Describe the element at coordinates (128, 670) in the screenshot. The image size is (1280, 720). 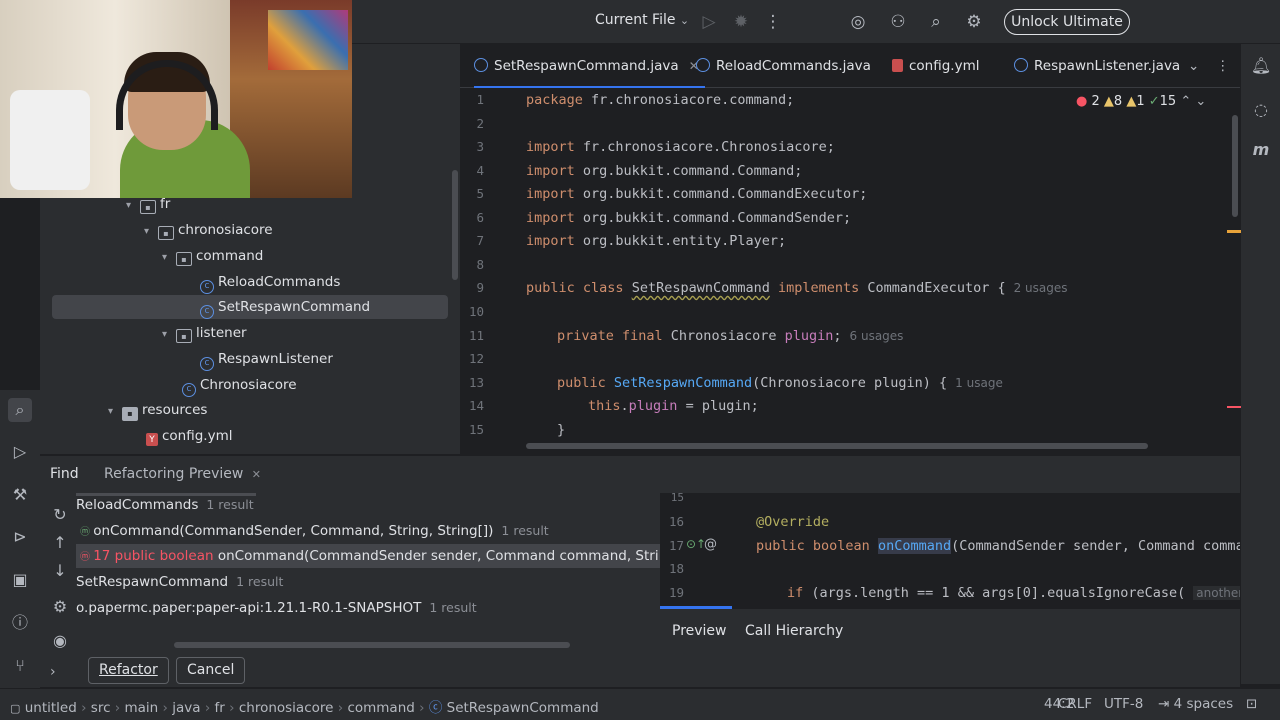
I see `refactor-button: Refactor` at that location.